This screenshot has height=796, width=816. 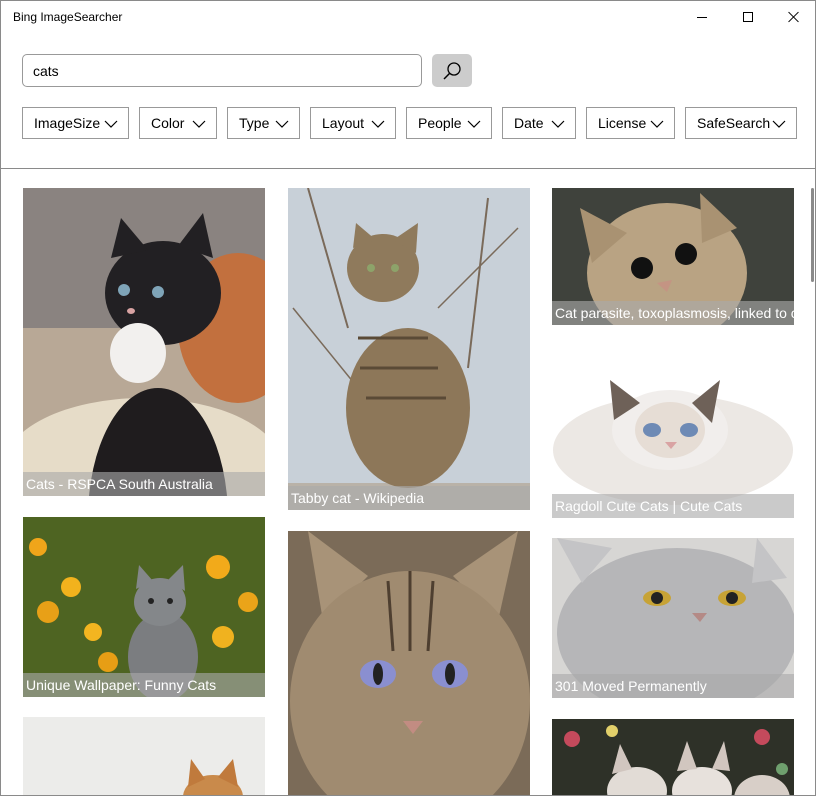 What do you see at coordinates (673, 313) in the screenshot?
I see `image-caption: Cat parasite, toxoplasmosis, linked to c` at bounding box center [673, 313].